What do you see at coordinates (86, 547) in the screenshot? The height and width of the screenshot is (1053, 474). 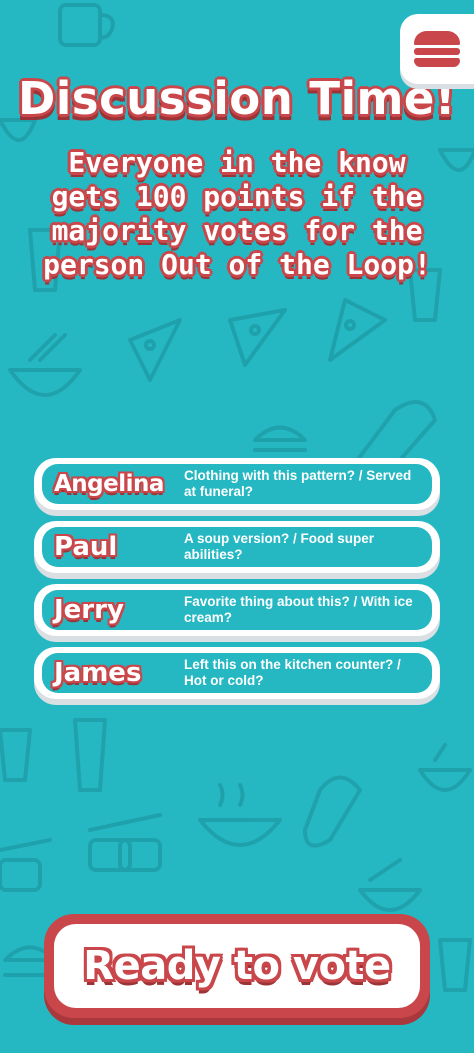 I see `player-name: Paul` at bounding box center [86, 547].